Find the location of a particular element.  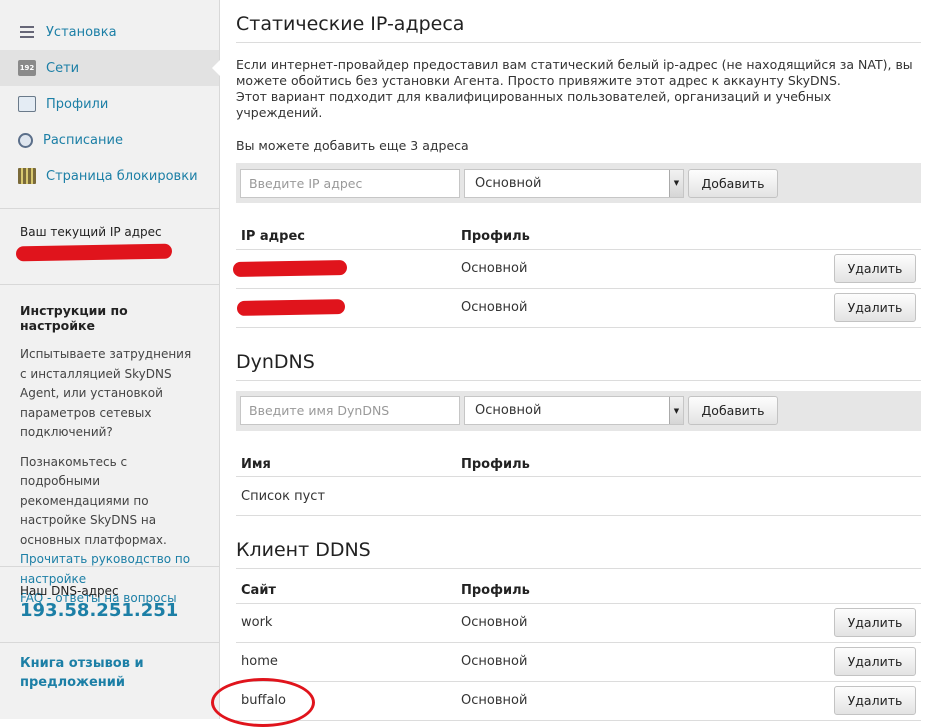

feedback-link: Книга отзывов и предложений is located at coordinates (82, 673).